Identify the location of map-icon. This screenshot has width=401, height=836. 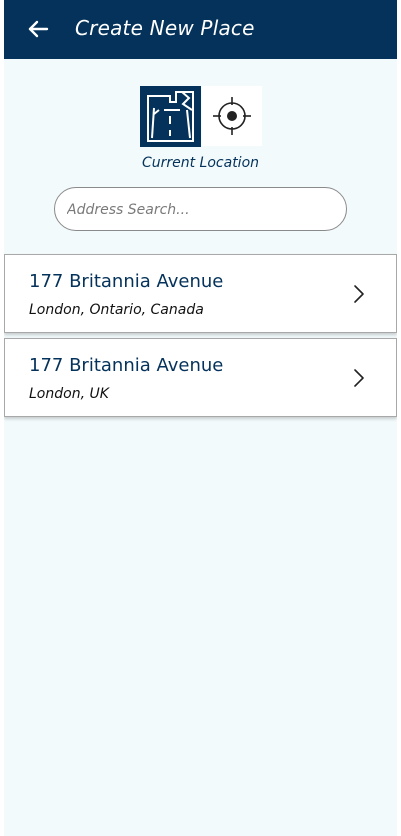
(170, 116).